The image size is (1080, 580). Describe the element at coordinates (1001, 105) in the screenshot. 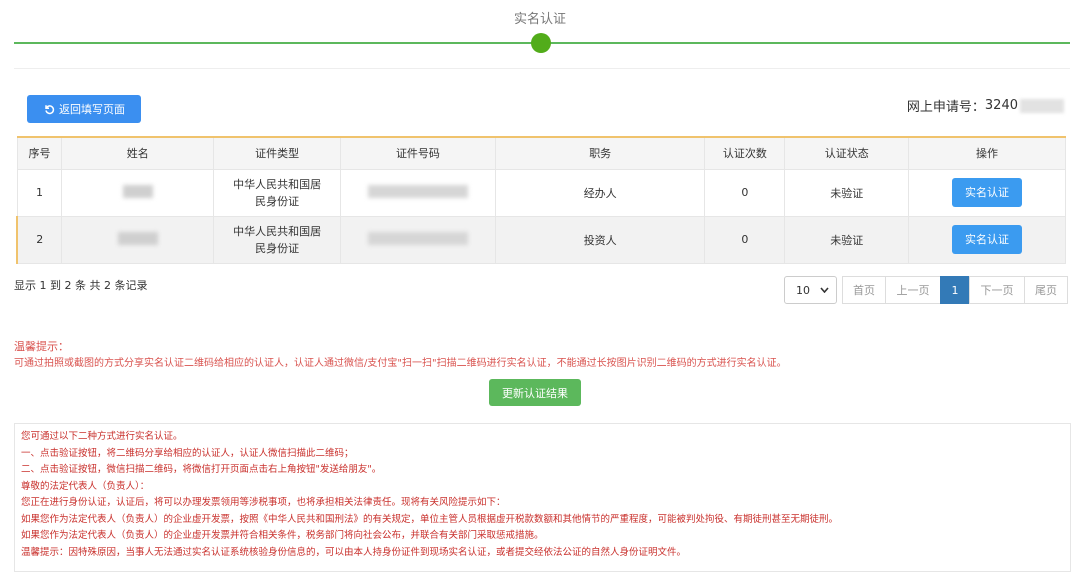

I see `application-number-value: 3240` at that location.